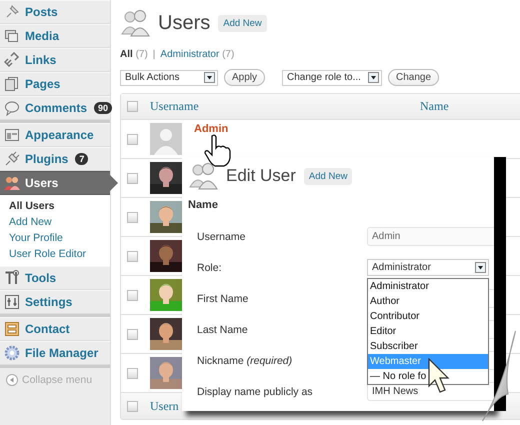 The width and height of the screenshot is (520, 425). I want to click on page-title: Users, so click(184, 23).